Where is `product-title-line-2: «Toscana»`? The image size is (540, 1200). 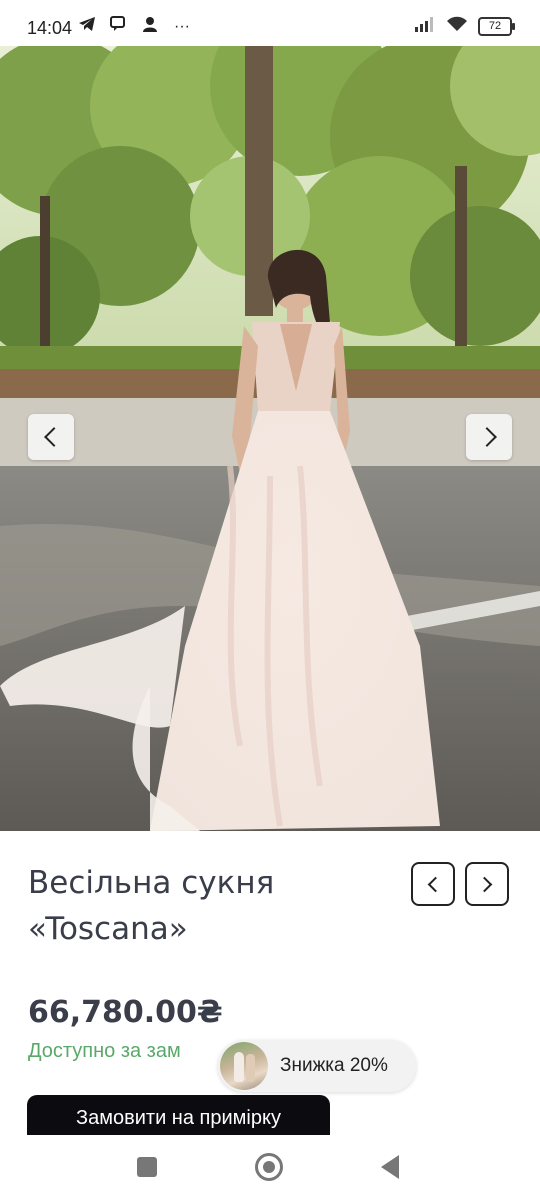 product-title-line-2: «Toscana» is located at coordinates (108, 929).